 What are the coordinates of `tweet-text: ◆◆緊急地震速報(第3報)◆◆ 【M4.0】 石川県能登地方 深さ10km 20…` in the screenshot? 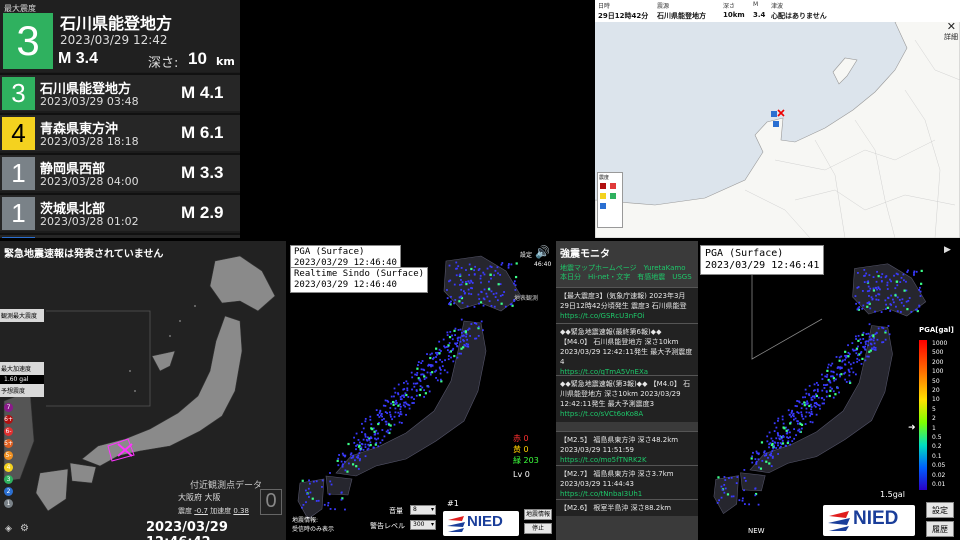 It's located at (625, 394).